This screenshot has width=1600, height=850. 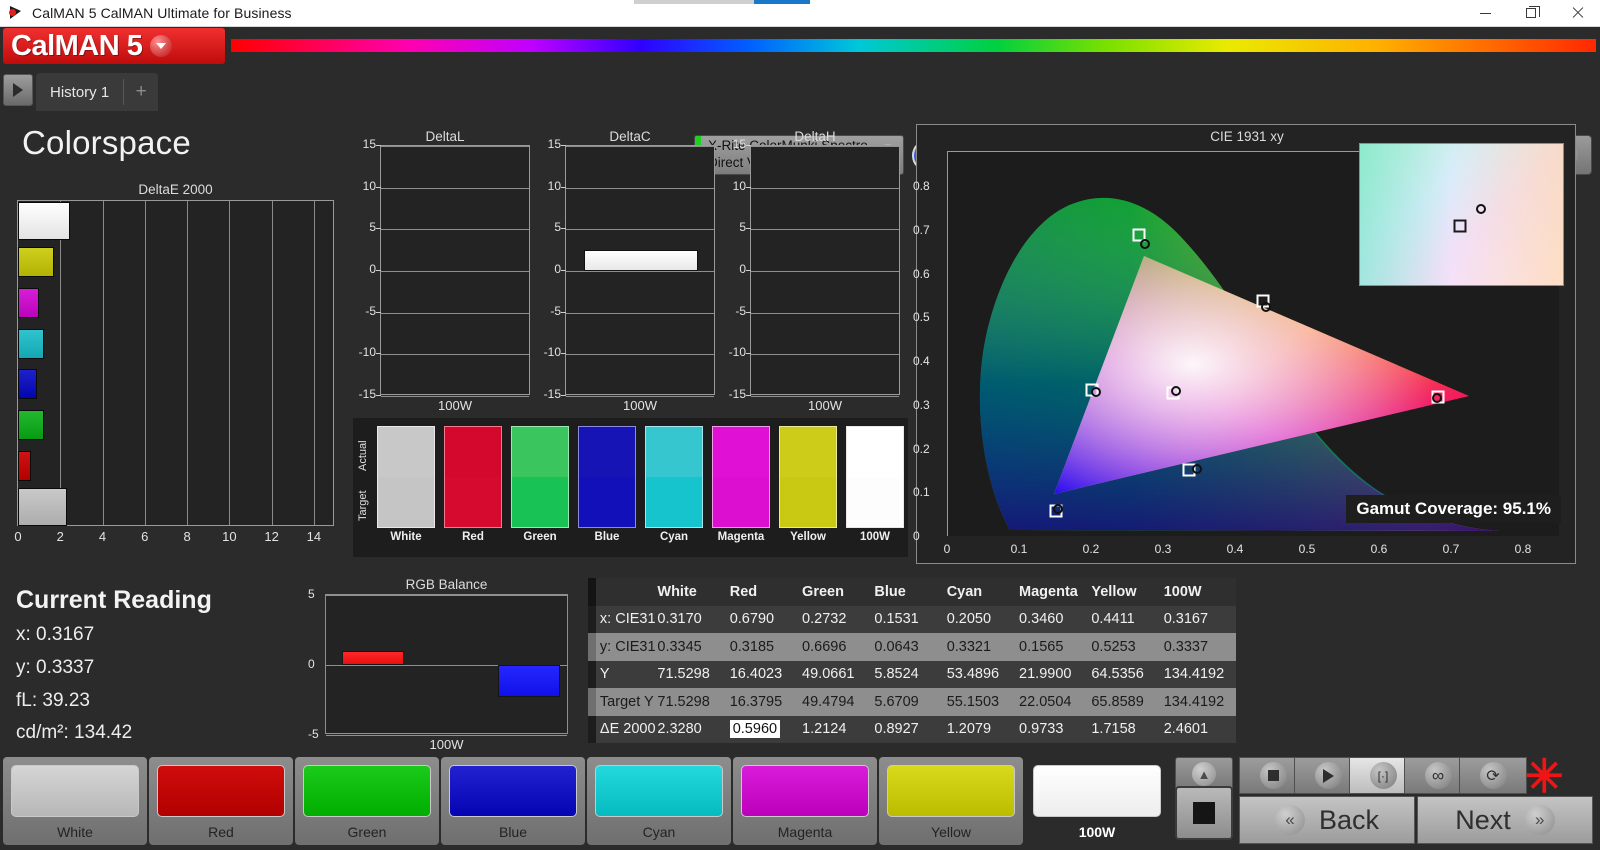 What do you see at coordinates (1117, 701) in the screenshot?
I see `table-cell-value: 65.8589` at bounding box center [1117, 701].